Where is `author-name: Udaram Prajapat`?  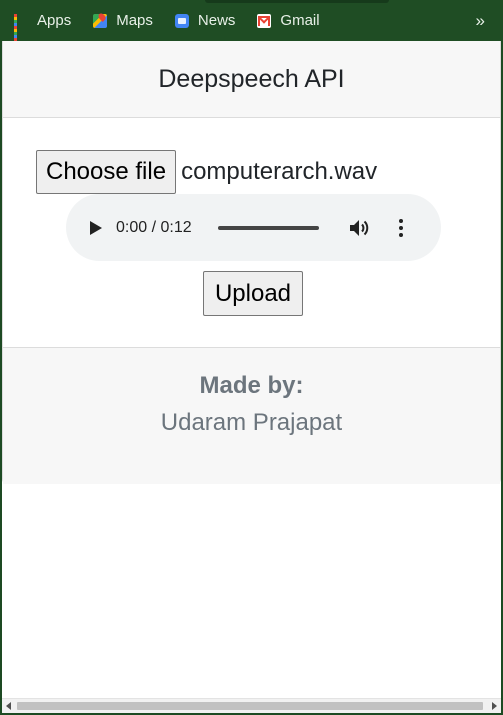 author-name: Udaram Prajapat is located at coordinates (251, 422).